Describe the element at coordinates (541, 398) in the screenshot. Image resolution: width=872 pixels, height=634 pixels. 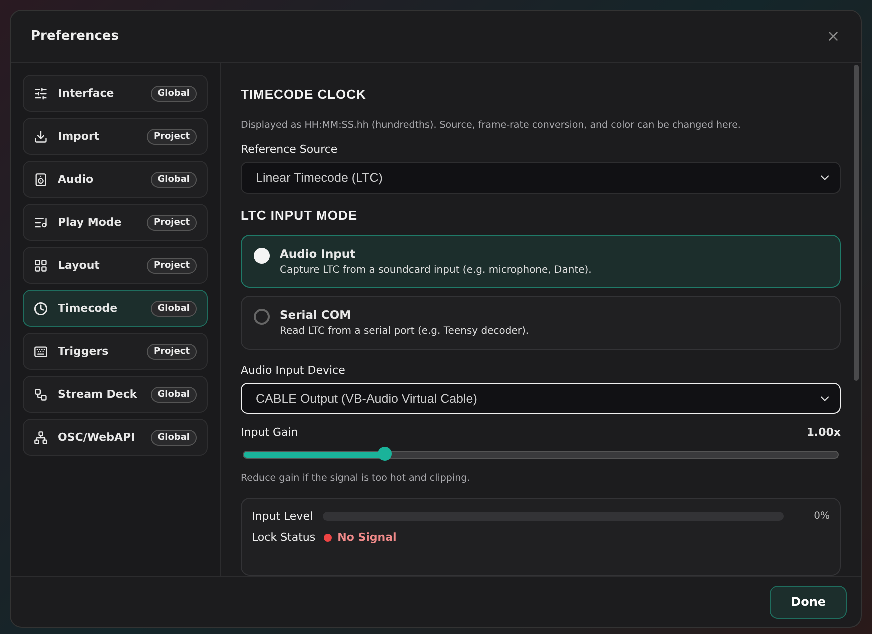
I see `audio-device-select: CABLE Output (VB-Audio Virtual Cable)` at that location.